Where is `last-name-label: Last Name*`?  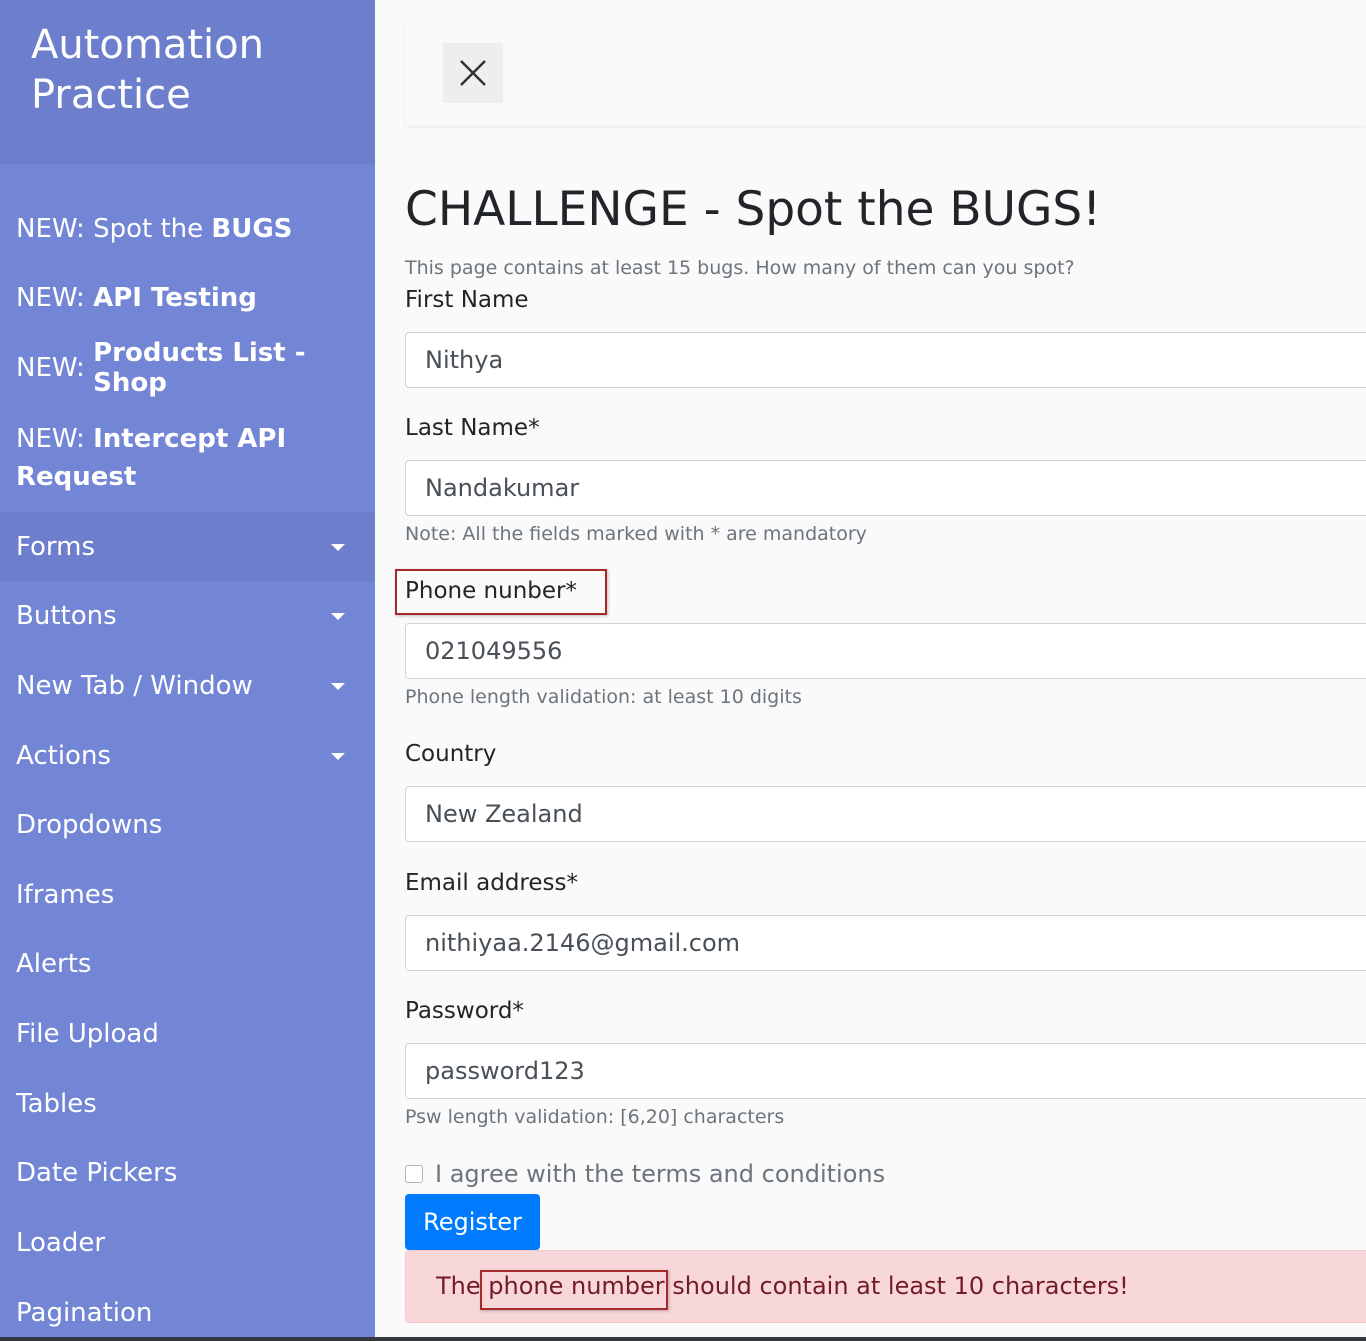
last-name-label: Last Name* is located at coordinates (472, 428).